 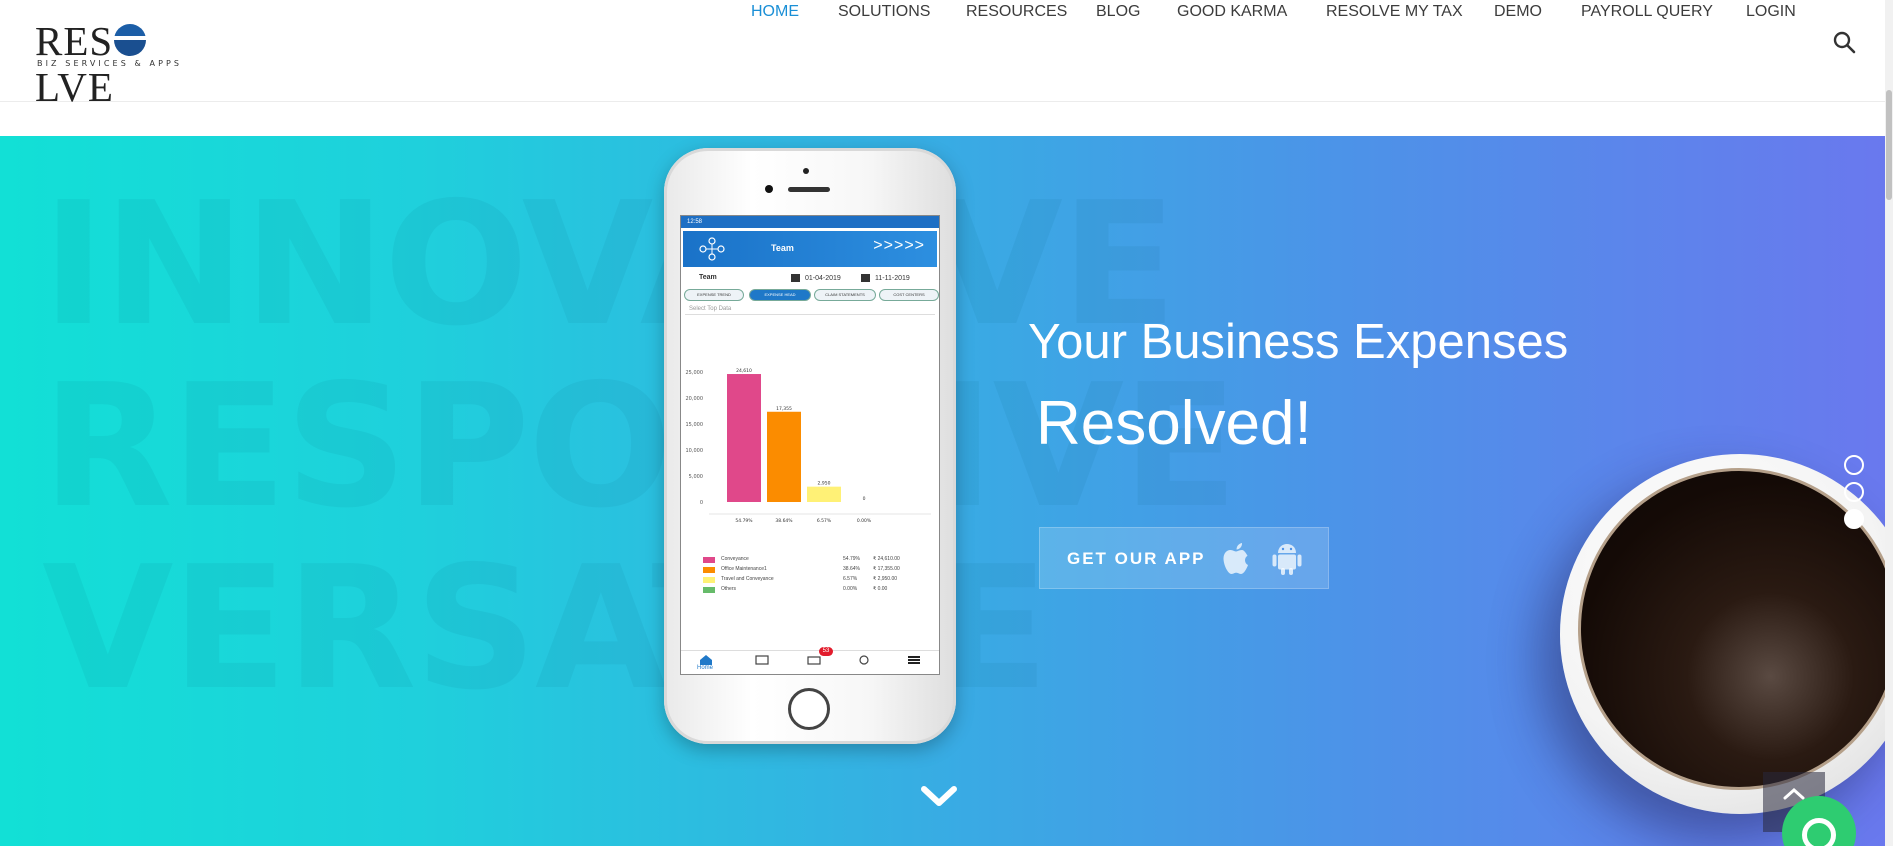 I want to click on nav-demo: DEMO, so click(x=1518, y=12).